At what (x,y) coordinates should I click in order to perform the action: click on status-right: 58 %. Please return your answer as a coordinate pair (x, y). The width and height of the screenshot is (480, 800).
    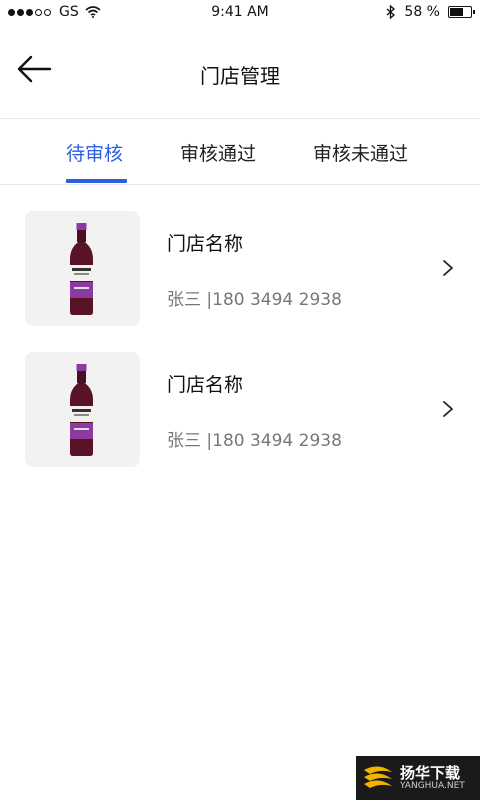
    Looking at the image, I should click on (430, 12).